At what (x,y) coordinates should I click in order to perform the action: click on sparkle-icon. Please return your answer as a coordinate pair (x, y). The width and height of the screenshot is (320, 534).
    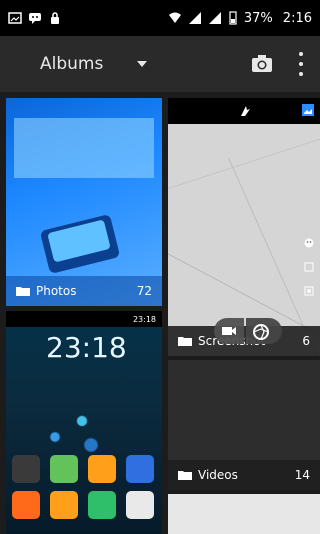
    Looking at the image, I should click on (245, 111).